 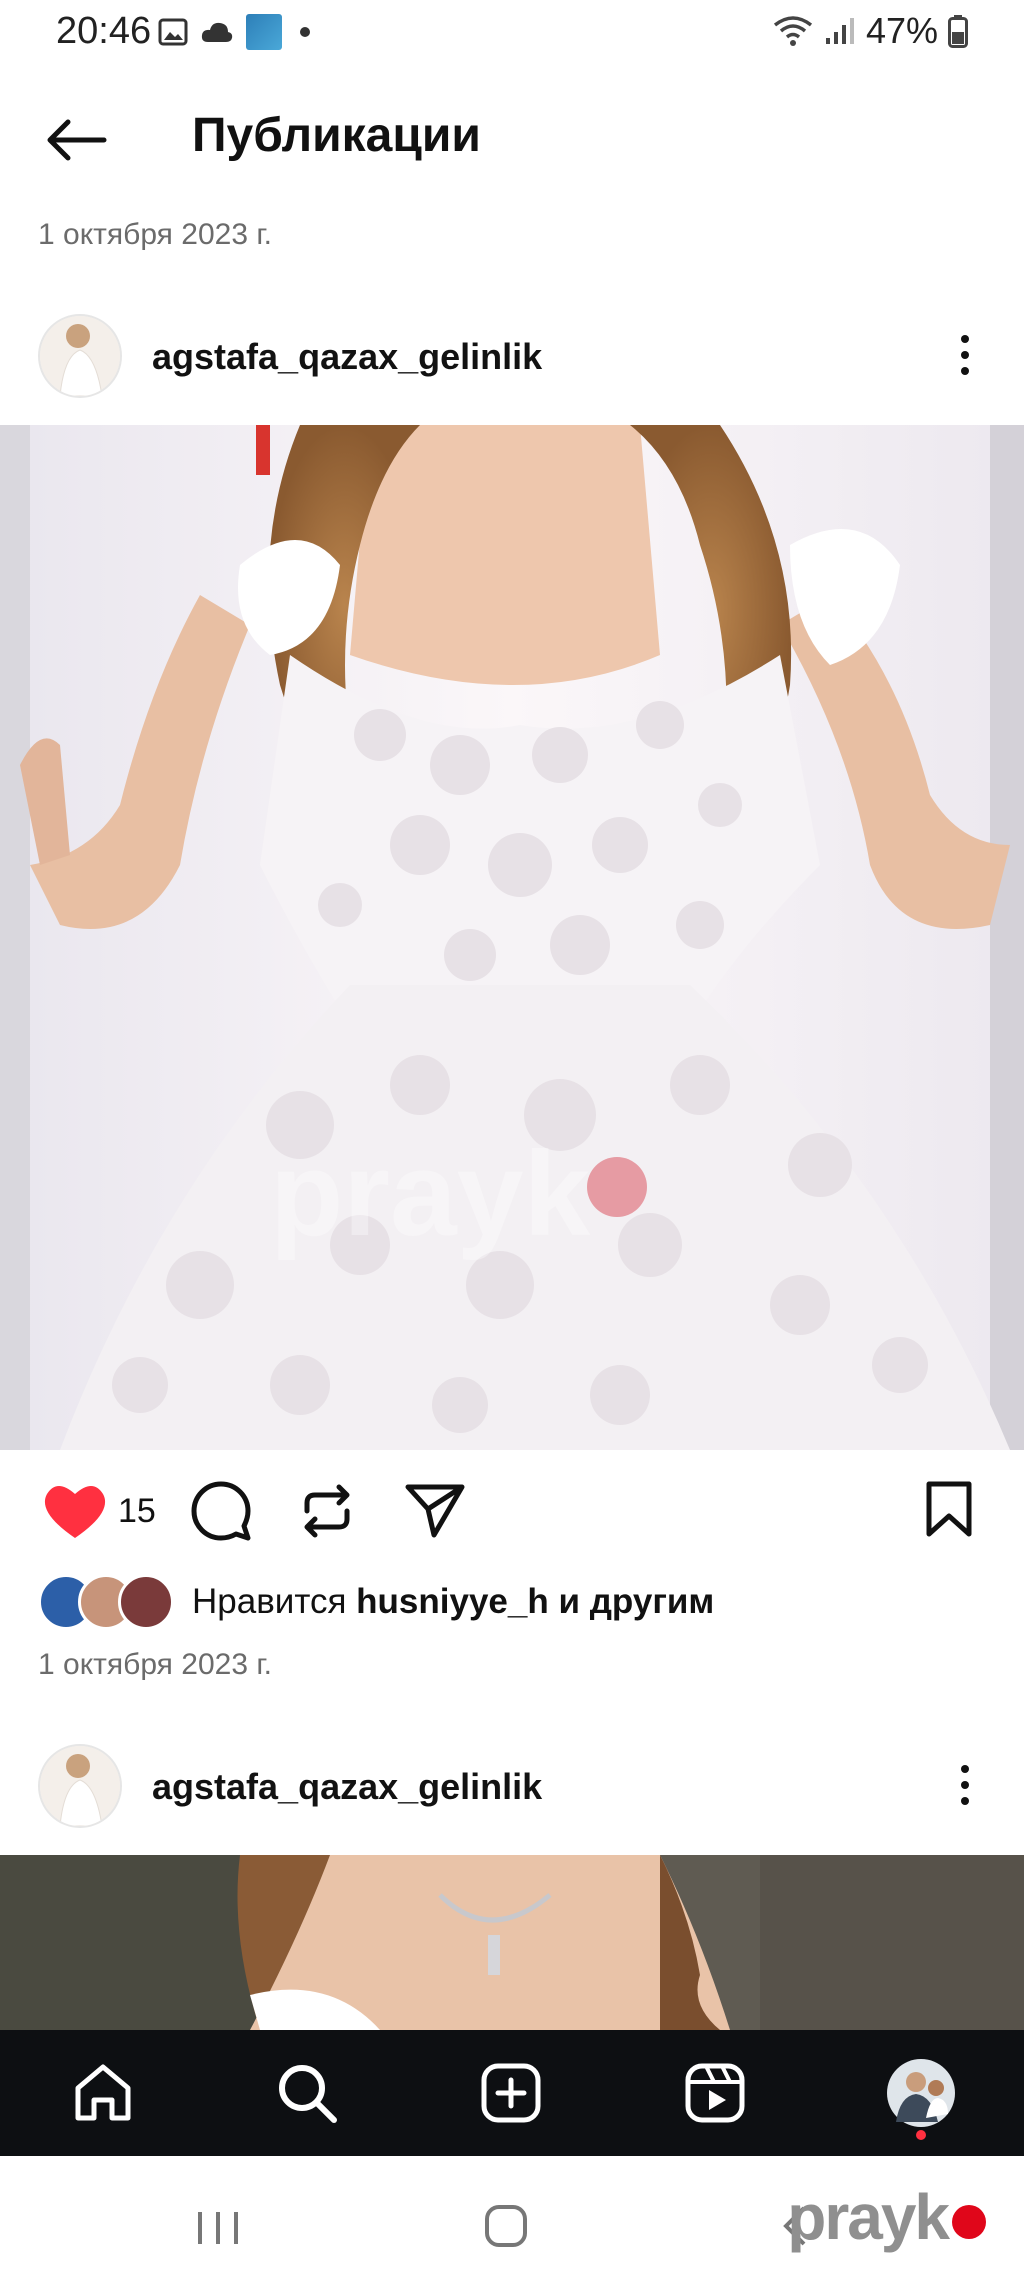 What do you see at coordinates (155, 234) in the screenshot?
I see `post-date-top: 1 октября 2023 г.` at bounding box center [155, 234].